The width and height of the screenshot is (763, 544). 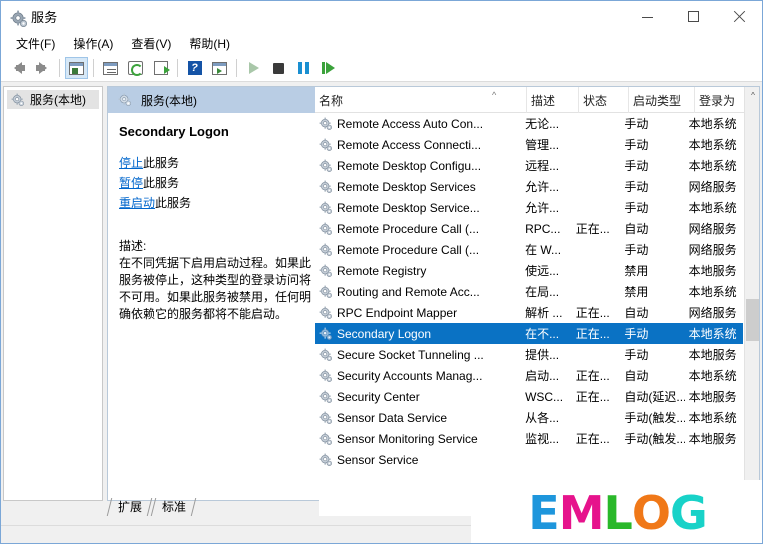 I want to click on show-tree-icon, so click(x=76, y=68).